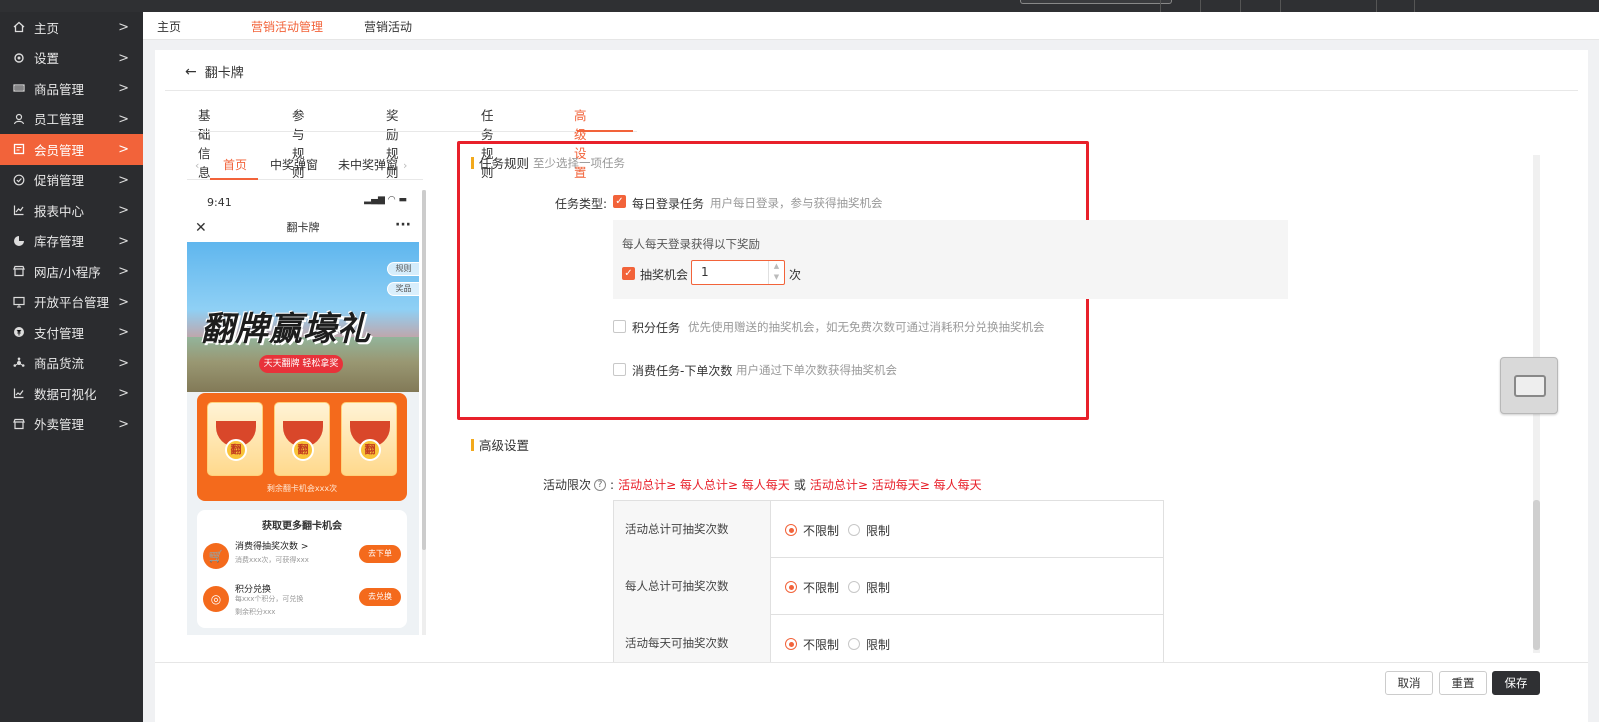  What do you see at coordinates (59, 181) in the screenshot?
I see `sidebar-item-label: 促销管理` at bounding box center [59, 181].